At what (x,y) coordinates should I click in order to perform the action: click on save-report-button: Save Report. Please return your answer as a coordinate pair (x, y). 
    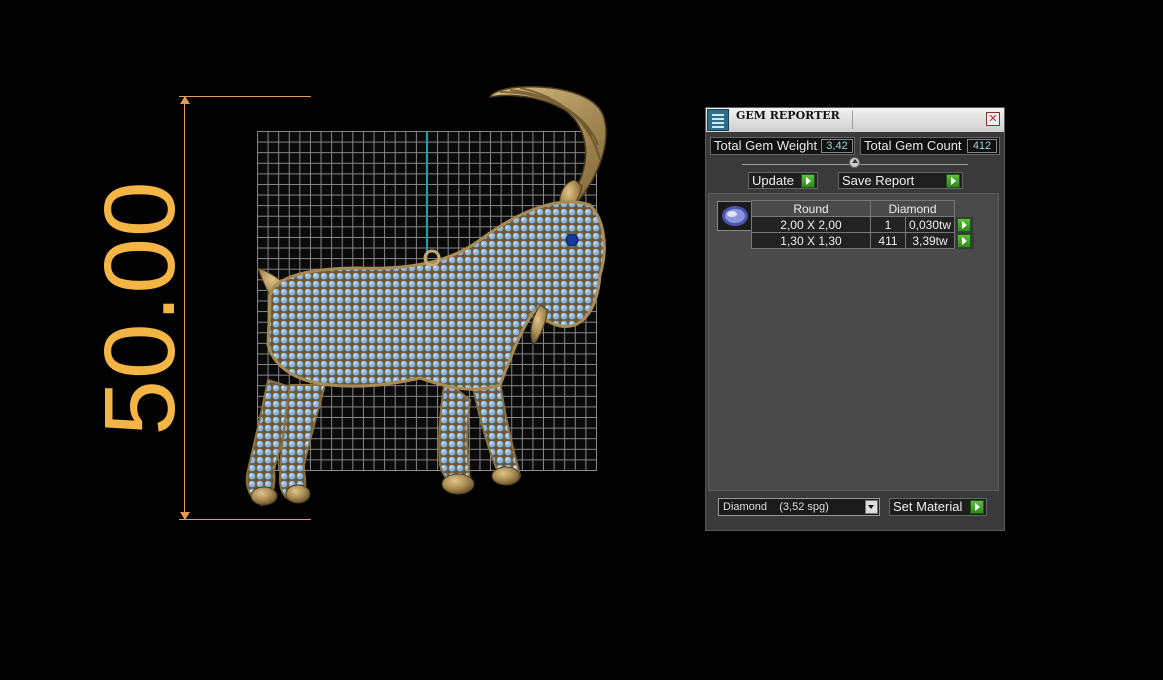
    Looking at the image, I should click on (900, 180).